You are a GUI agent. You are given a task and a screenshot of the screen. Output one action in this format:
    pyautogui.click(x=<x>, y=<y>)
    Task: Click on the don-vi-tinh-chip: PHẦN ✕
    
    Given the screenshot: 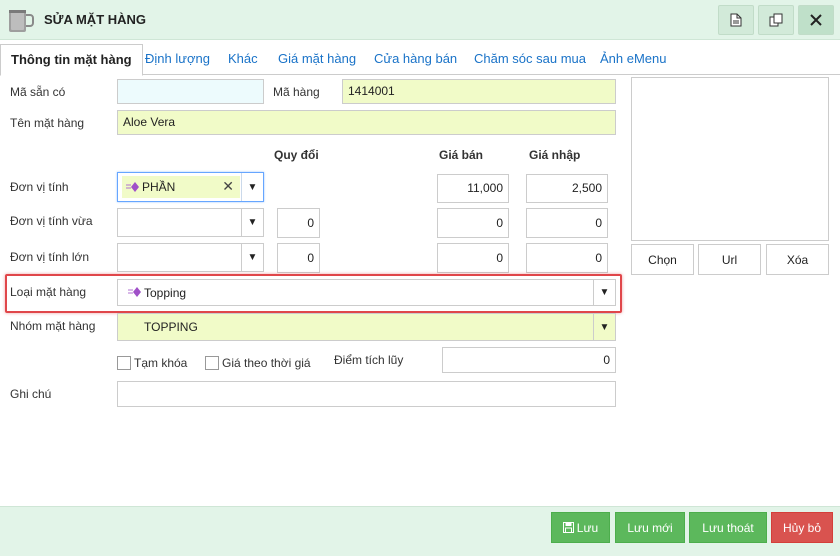 What is the action you would take?
    pyautogui.click(x=181, y=187)
    